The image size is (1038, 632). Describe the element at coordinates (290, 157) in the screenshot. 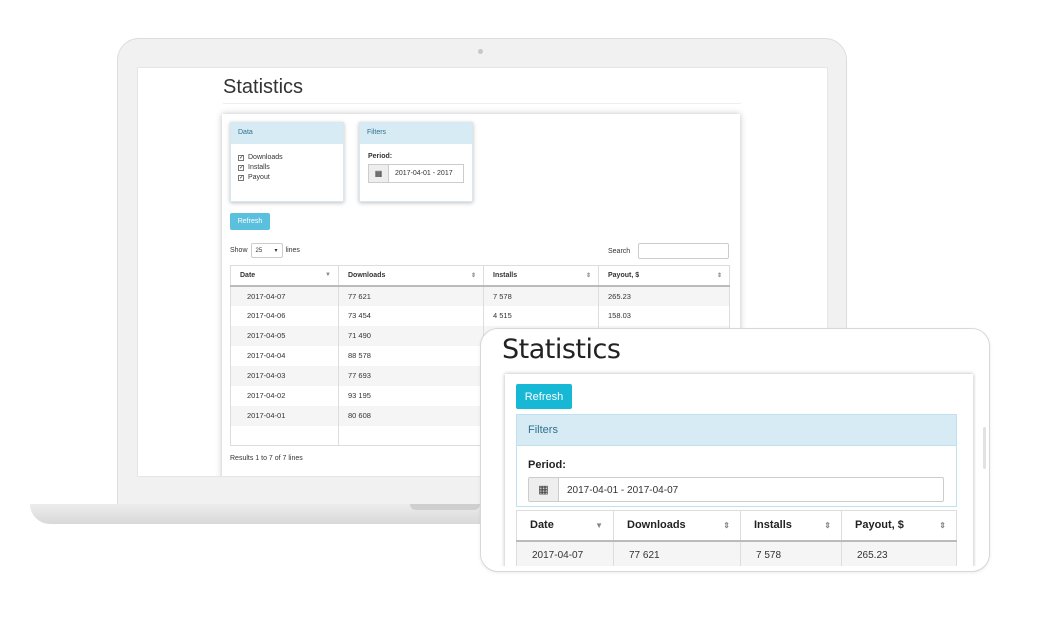

I see `checkbox-downloads: ✓ Downloads` at that location.